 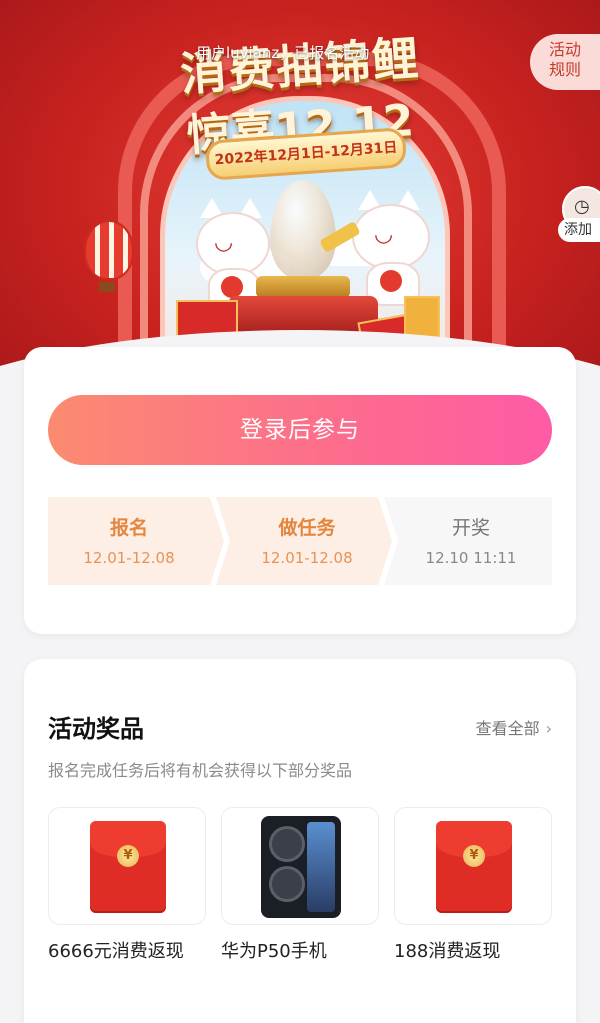 I want to click on prize-item: 华为P50手机, so click(x=300, y=885).